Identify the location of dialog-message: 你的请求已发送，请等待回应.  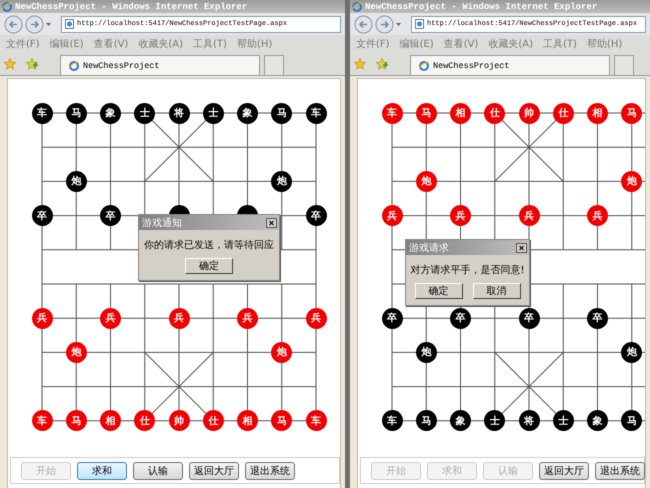
(209, 245).